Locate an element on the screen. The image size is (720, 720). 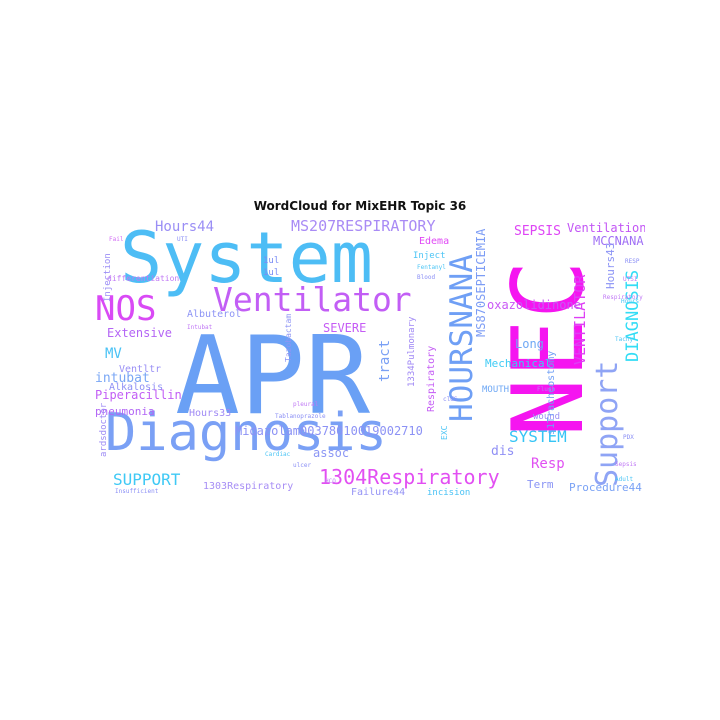
word-cloud-word: MOUTH is located at coordinates (496, 390).